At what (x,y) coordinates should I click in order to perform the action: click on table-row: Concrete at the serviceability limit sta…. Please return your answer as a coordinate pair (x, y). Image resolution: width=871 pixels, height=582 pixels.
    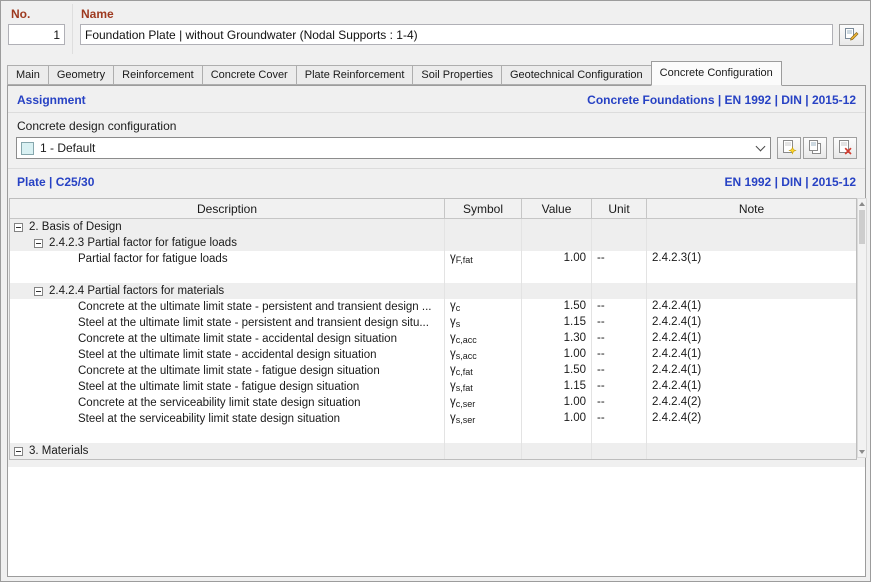
    Looking at the image, I should click on (433, 403).